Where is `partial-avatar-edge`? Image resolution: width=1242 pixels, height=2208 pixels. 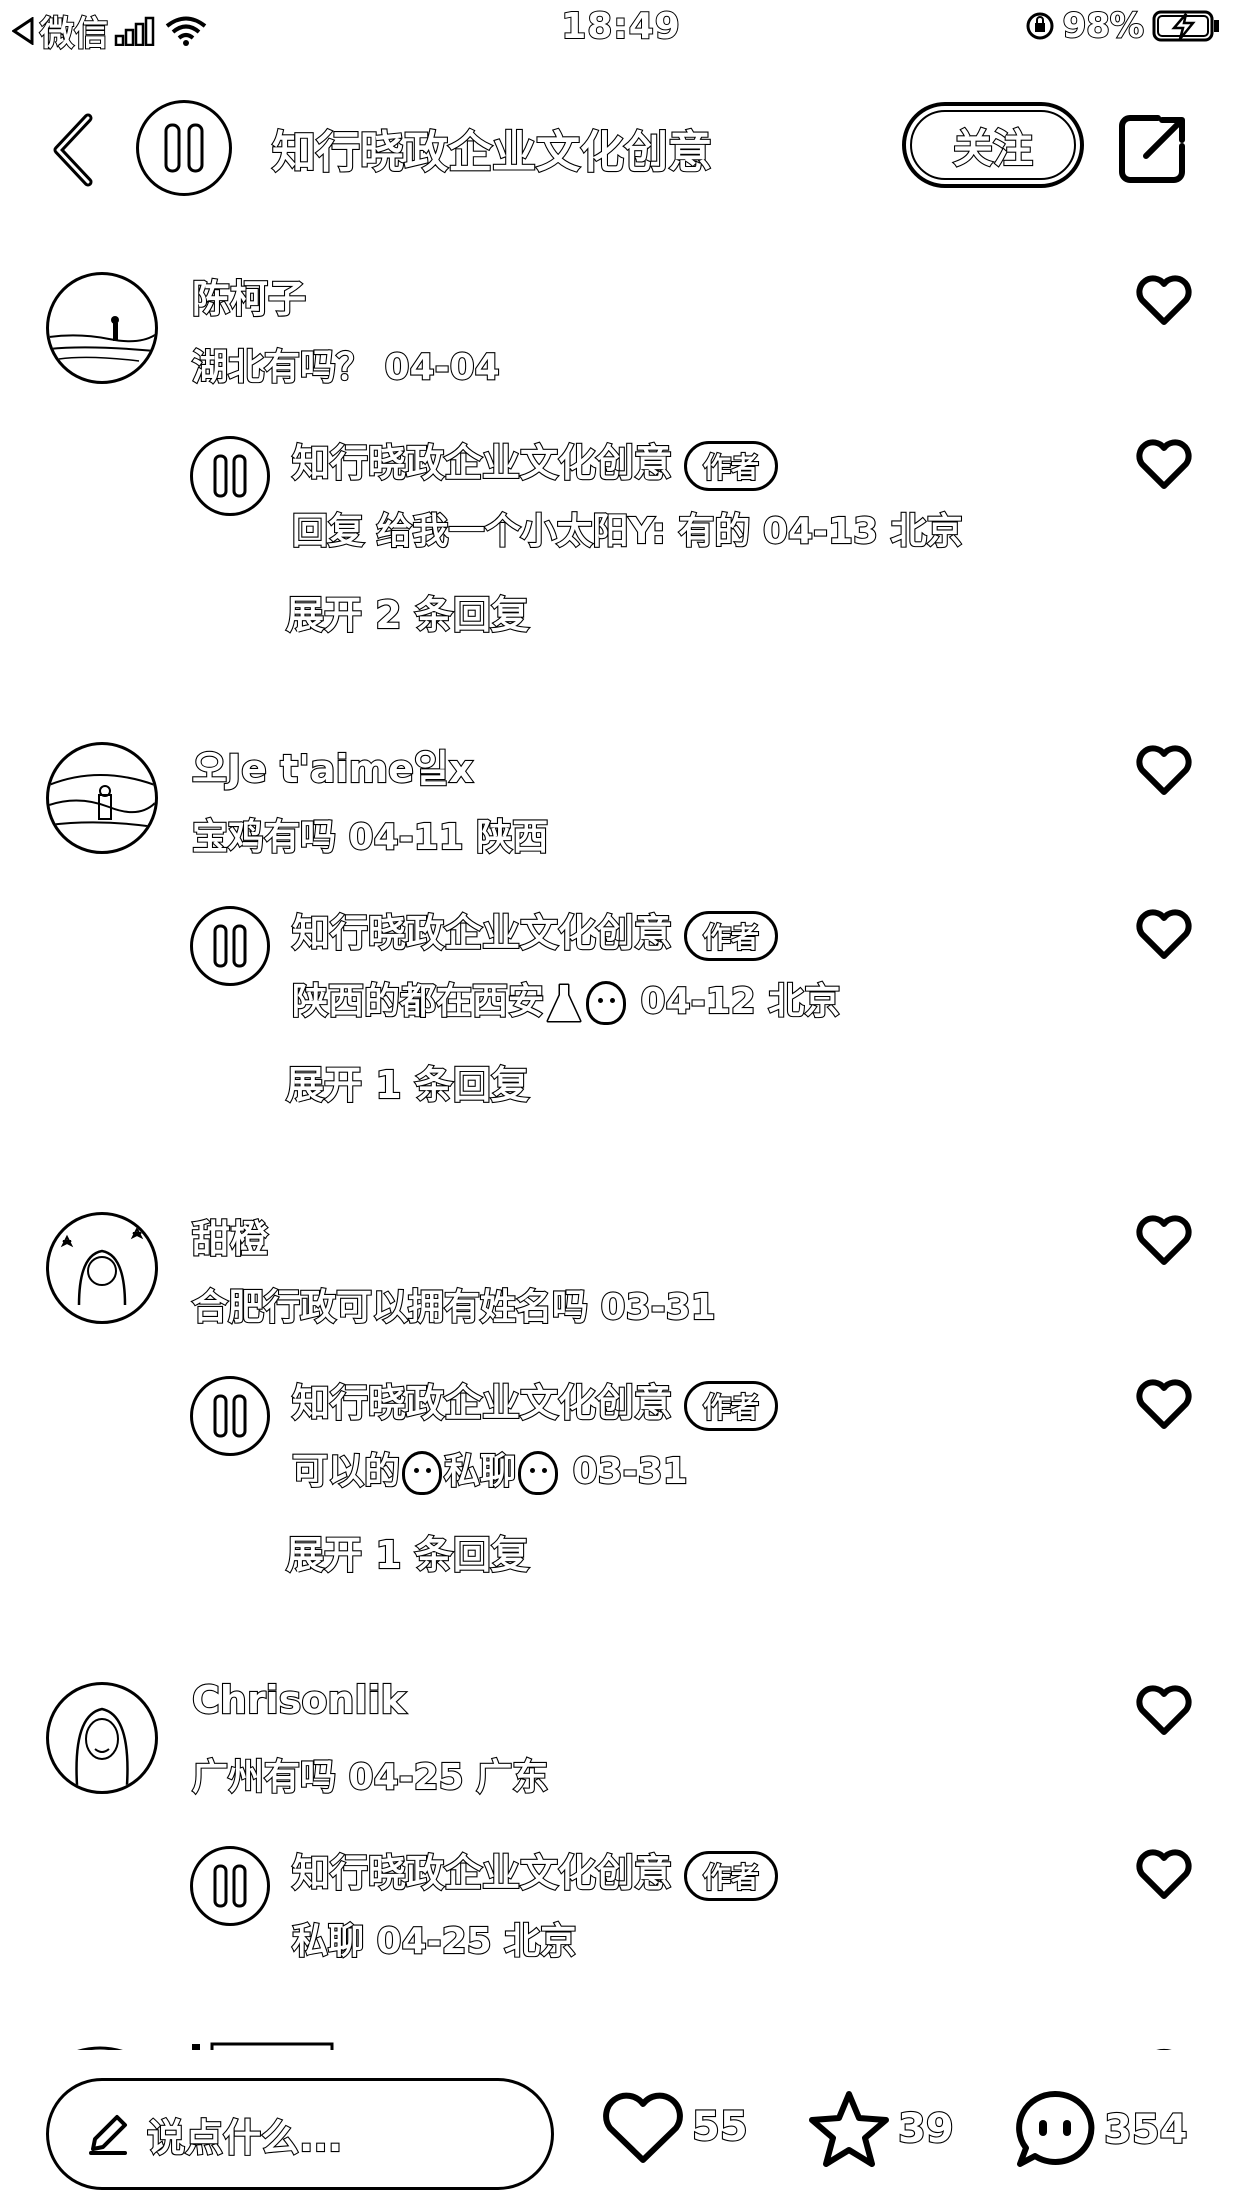
partial-avatar-edge is located at coordinates (624, 2046).